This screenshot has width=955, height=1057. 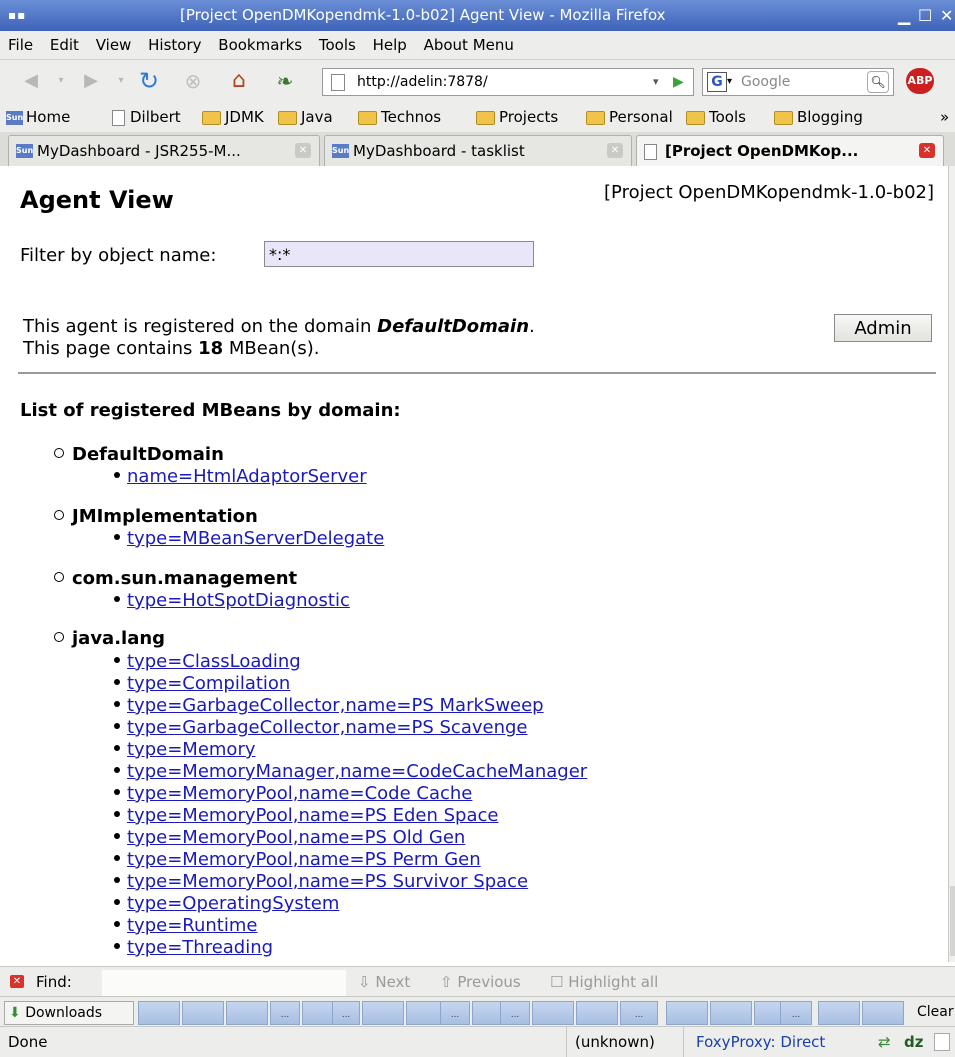 What do you see at coordinates (121, 81) in the screenshot?
I see `forward-dropdown-icon: ▾` at bounding box center [121, 81].